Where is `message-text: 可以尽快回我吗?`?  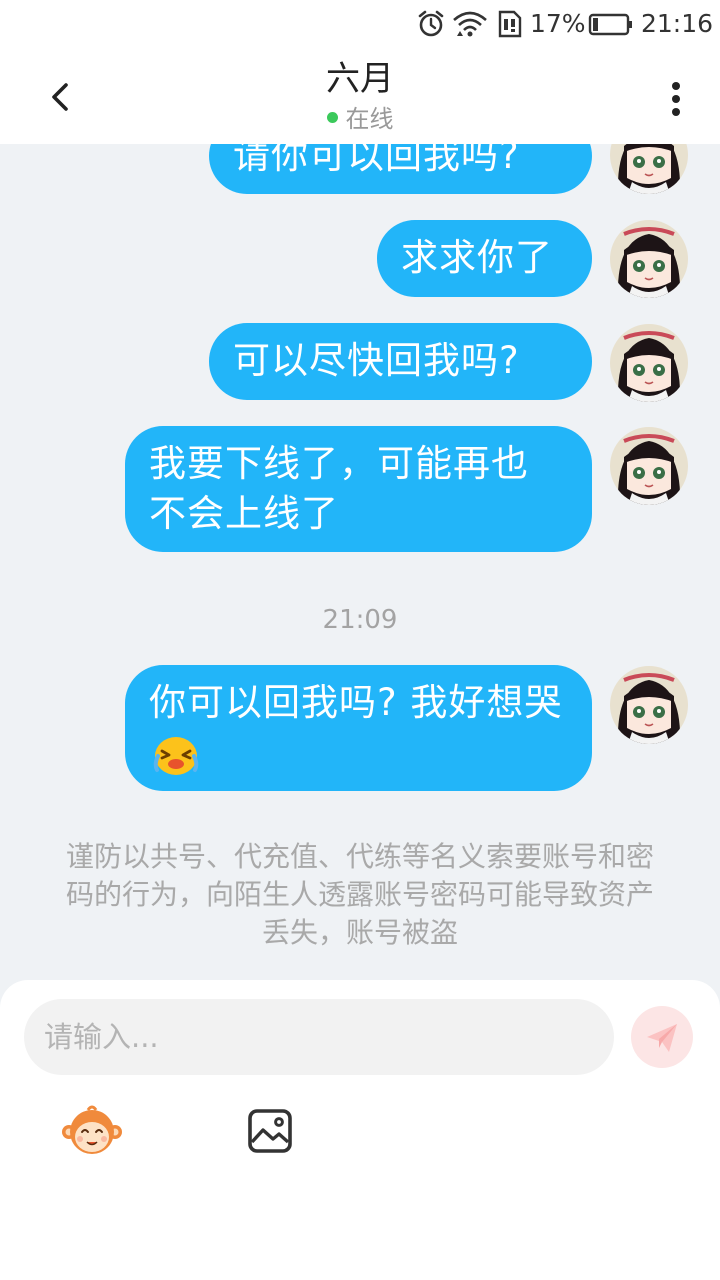
message-text: 可以尽快回我吗? is located at coordinates (376, 360).